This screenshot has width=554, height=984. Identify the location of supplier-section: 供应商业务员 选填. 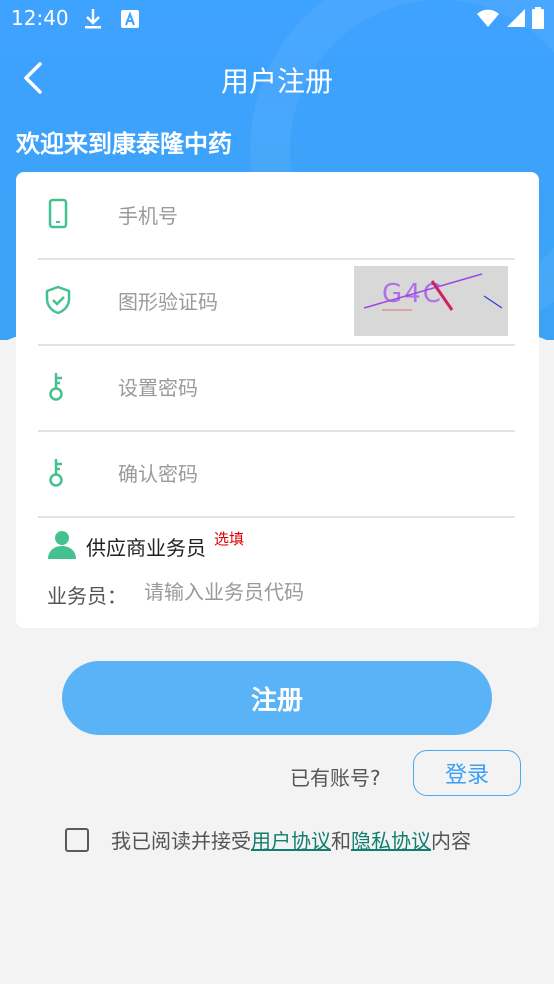
(145, 546).